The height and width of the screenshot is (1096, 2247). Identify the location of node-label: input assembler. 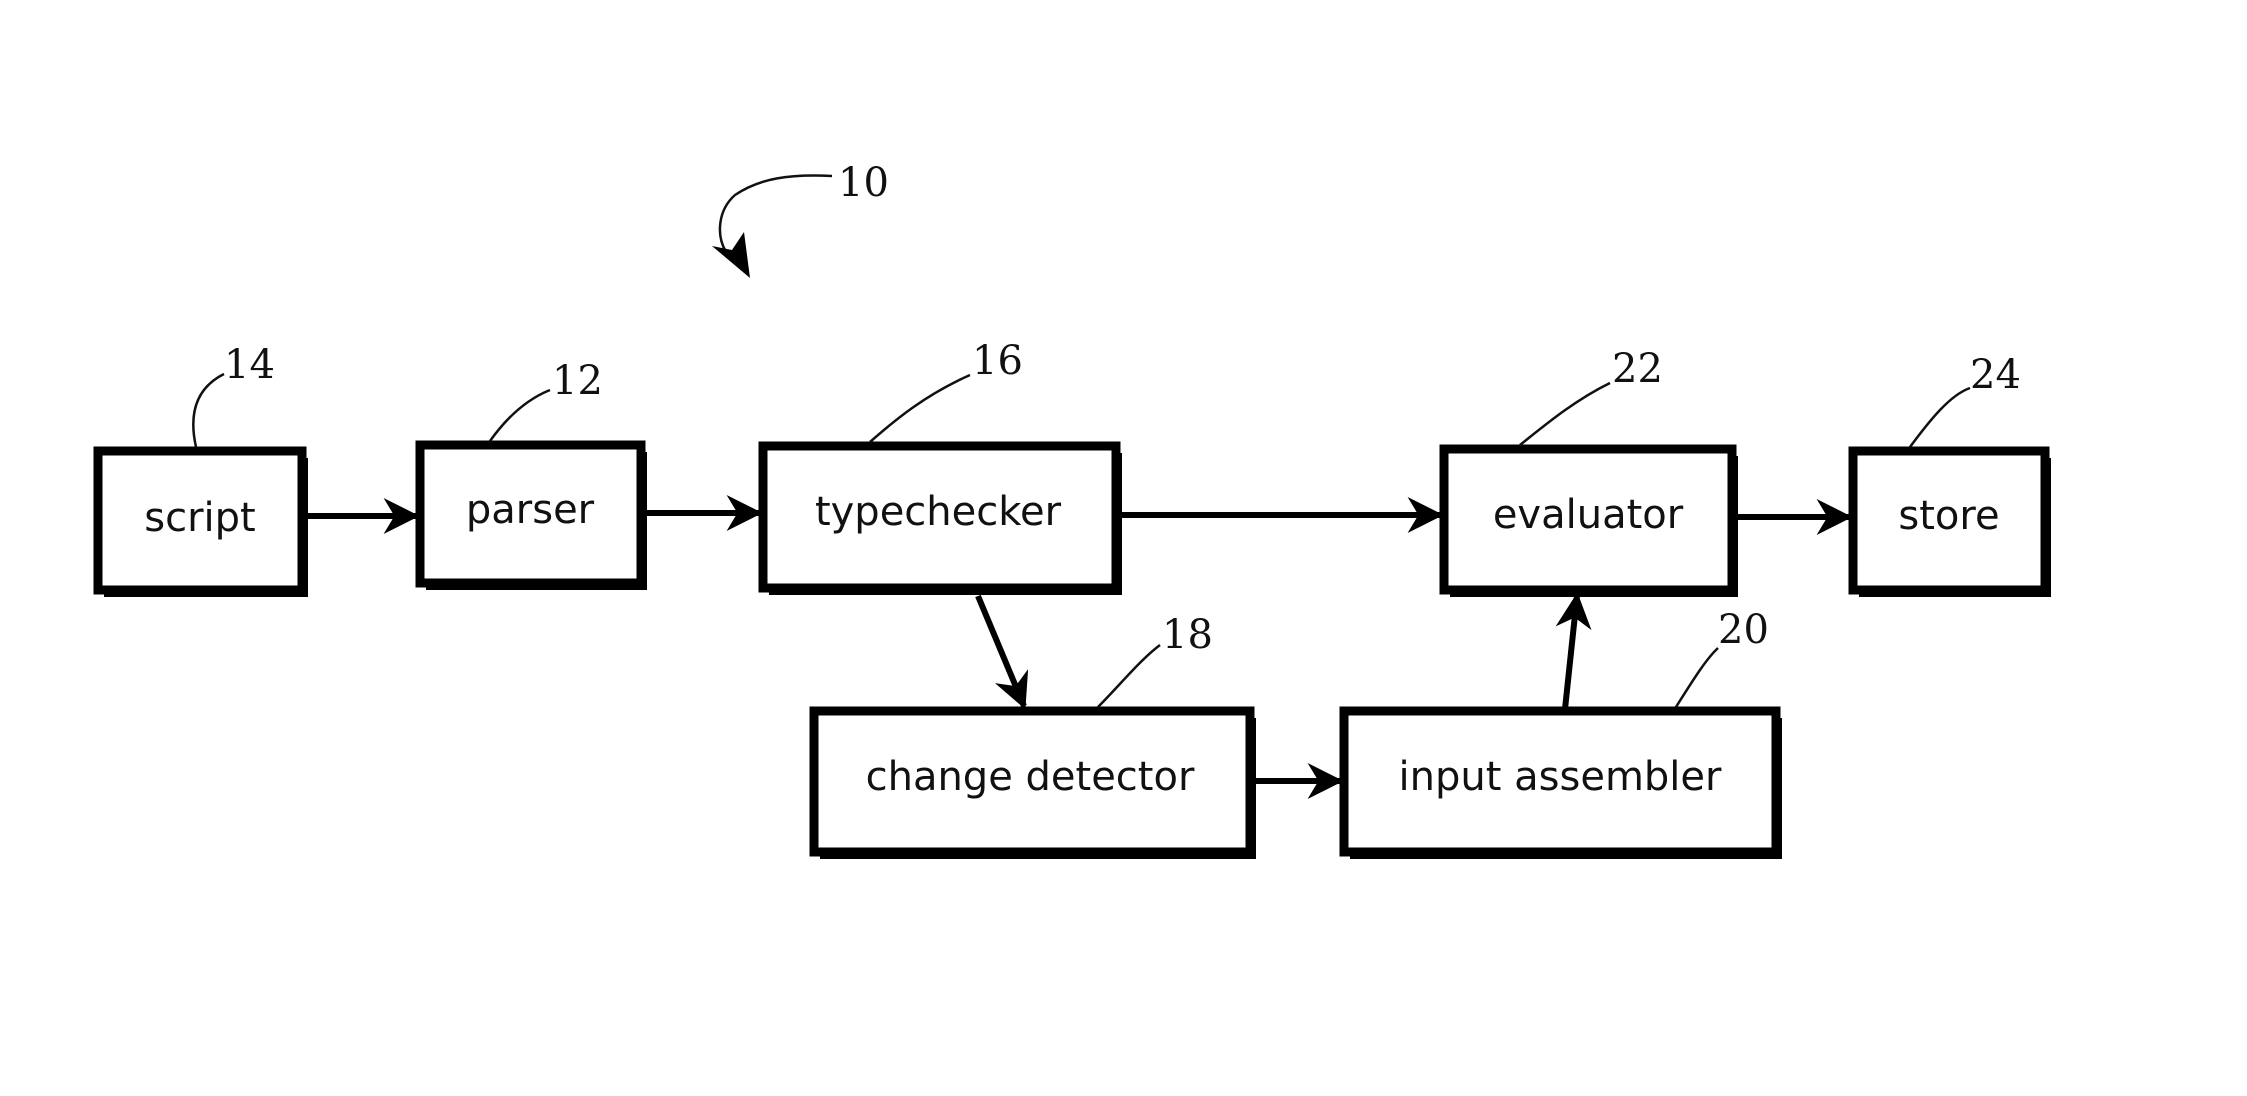
(1560, 777).